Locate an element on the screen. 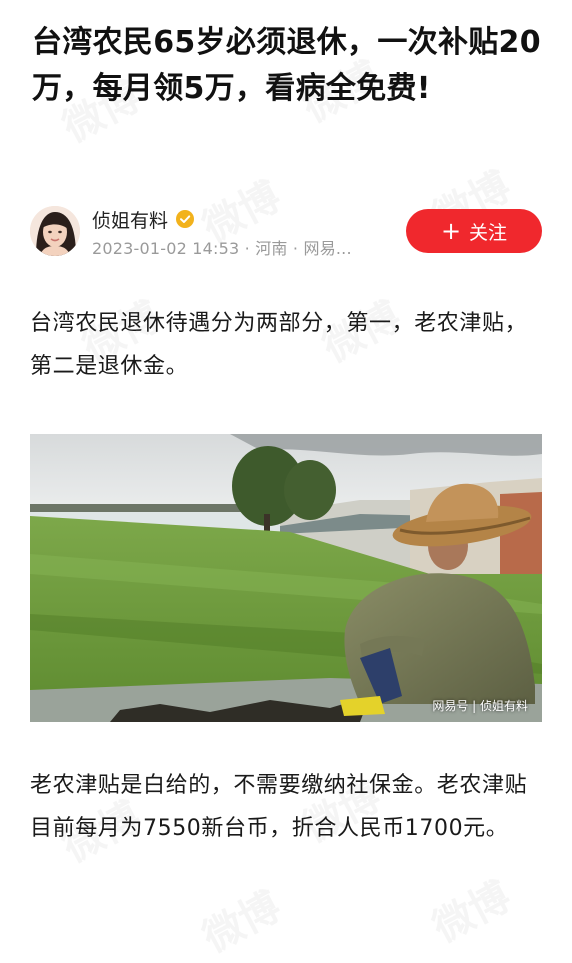 Image resolution: width=572 pixels, height=963 pixels. plus-icon: + is located at coordinates (451, 231).